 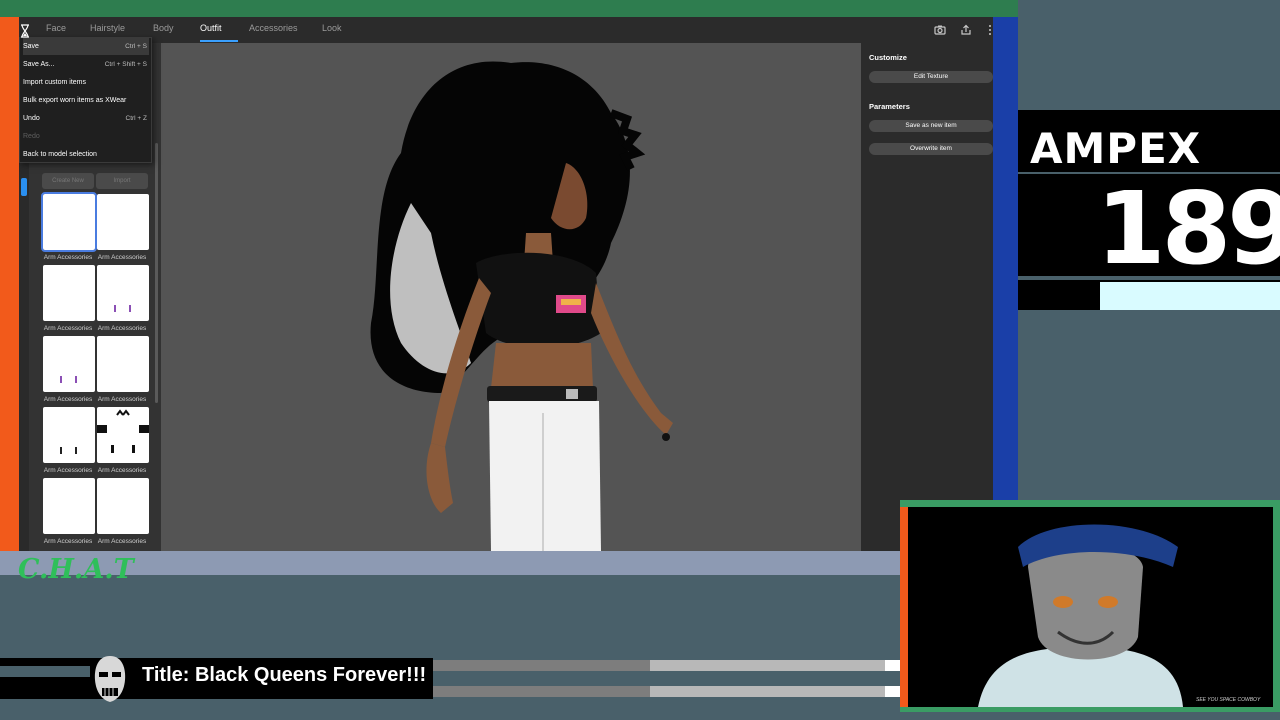 What do you see at coordinates (31, 118) in the screenshot?
I see `menu-item-label: Undo` at bounding box center [31, 118].